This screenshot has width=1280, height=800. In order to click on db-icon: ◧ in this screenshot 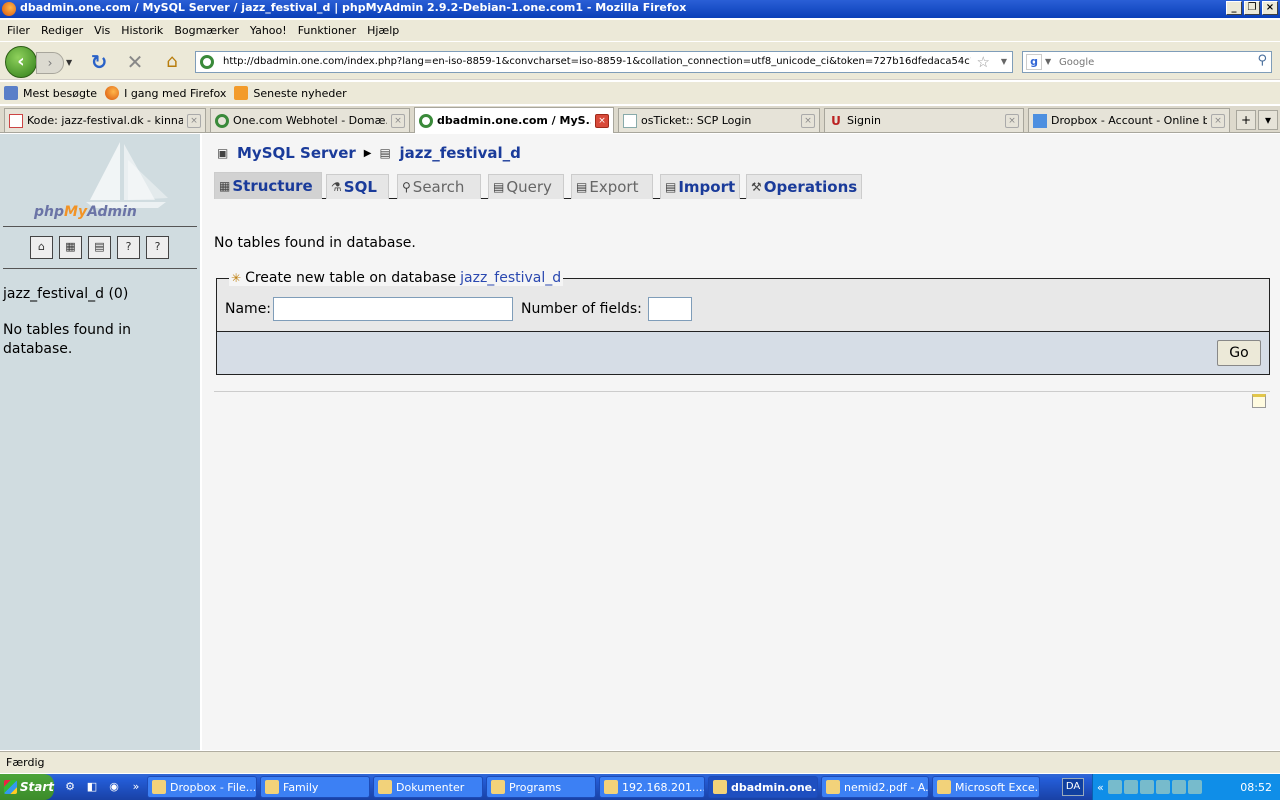, I will do `click(92, 787)`.